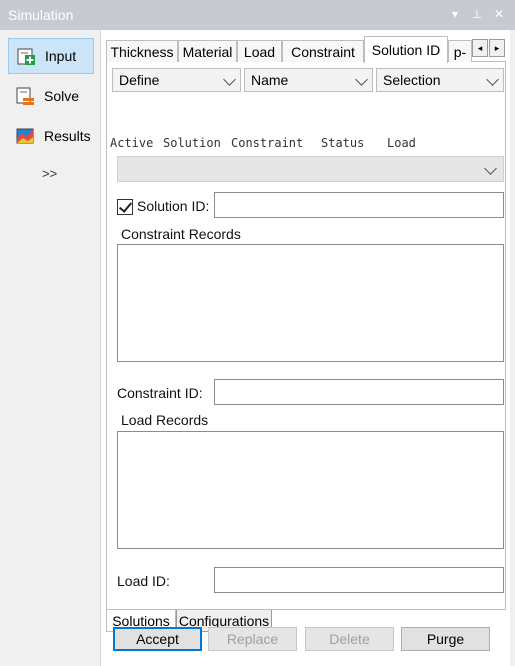 The width and height of the screenshot is (515, 666). What do you see at coordinates (310, 303) in the screenshot?
I see `constraint-records-list` at bounding box center [310, 303].